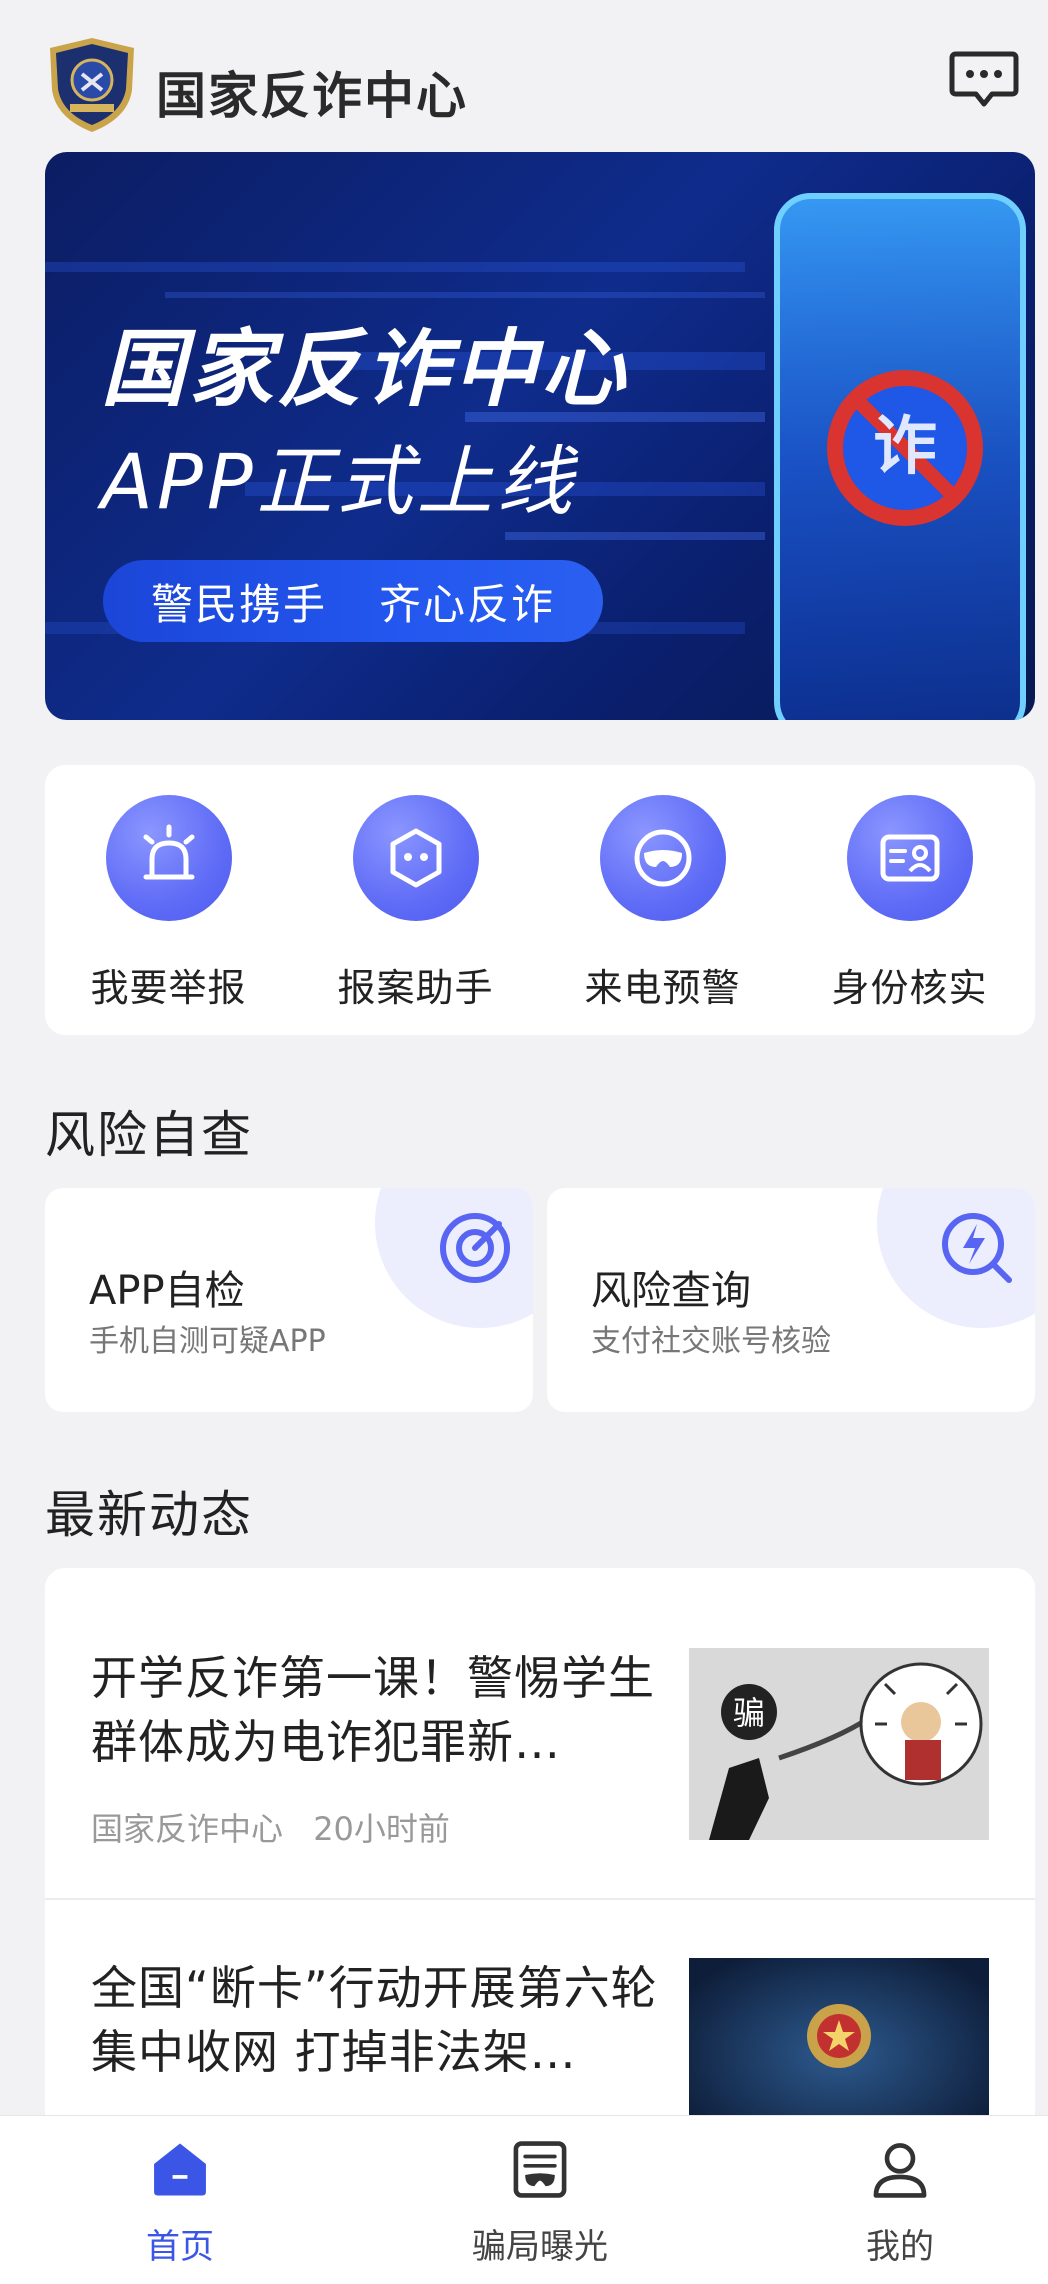  I want to click on quick-action-label: 我要举报, so click(168, 988).